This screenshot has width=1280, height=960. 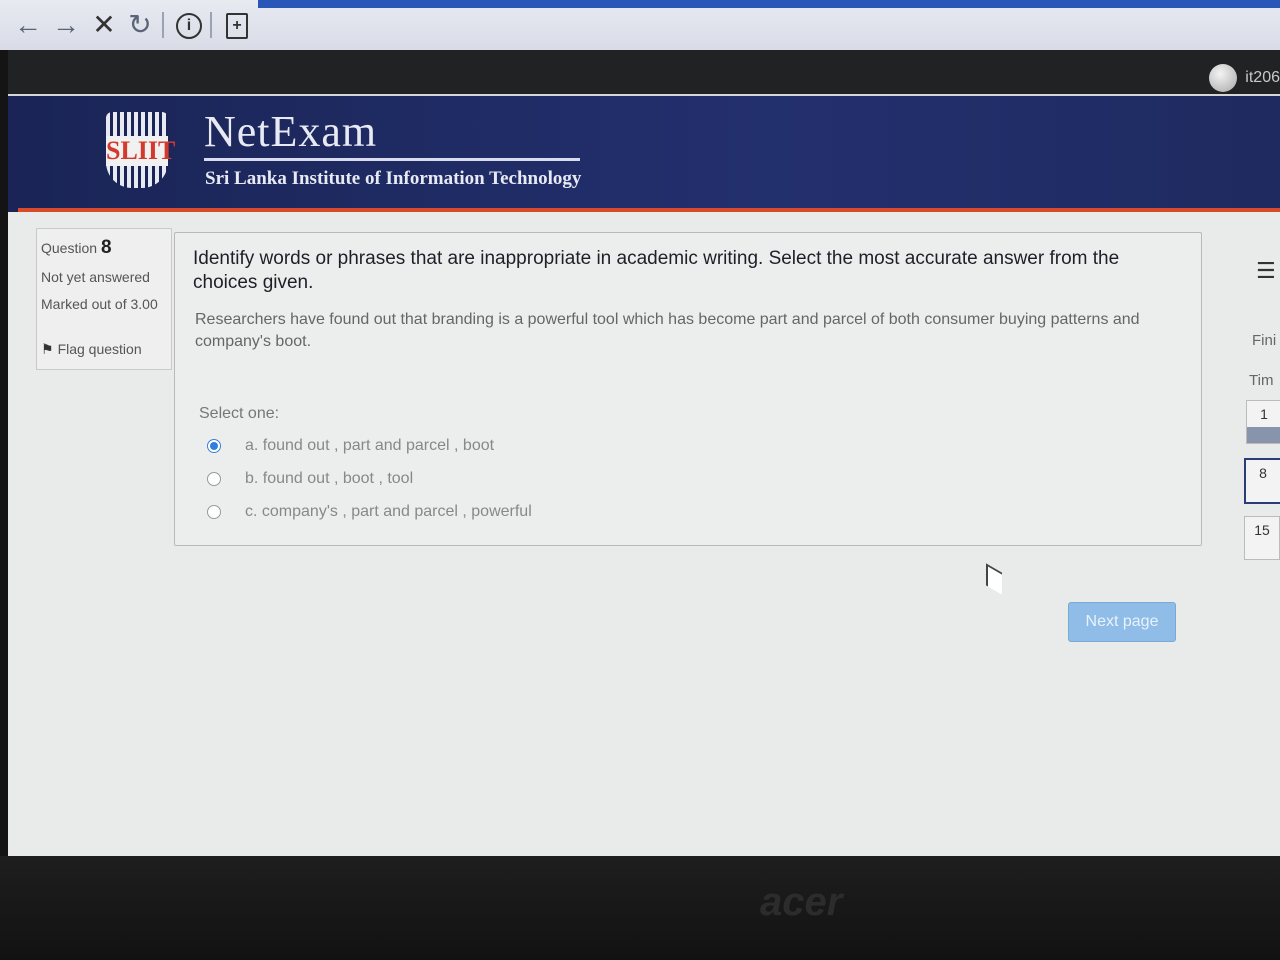 I want to click on radio-button-c, so click(x=214, y=512).